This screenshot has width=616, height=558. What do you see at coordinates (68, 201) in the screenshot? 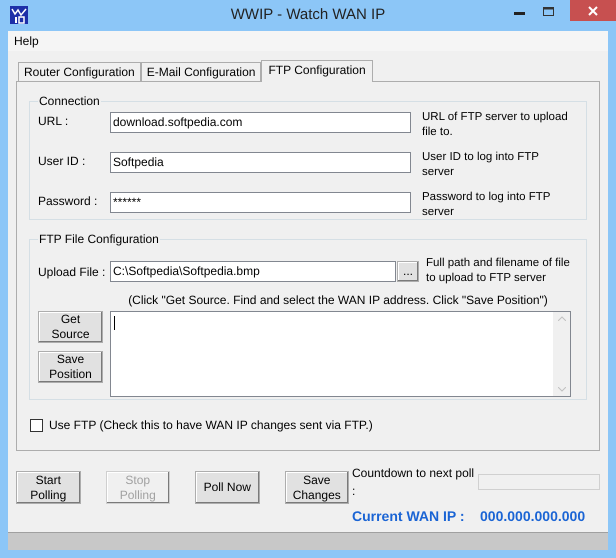
I see `field-label: Password :` at bounding box center [68, 201].